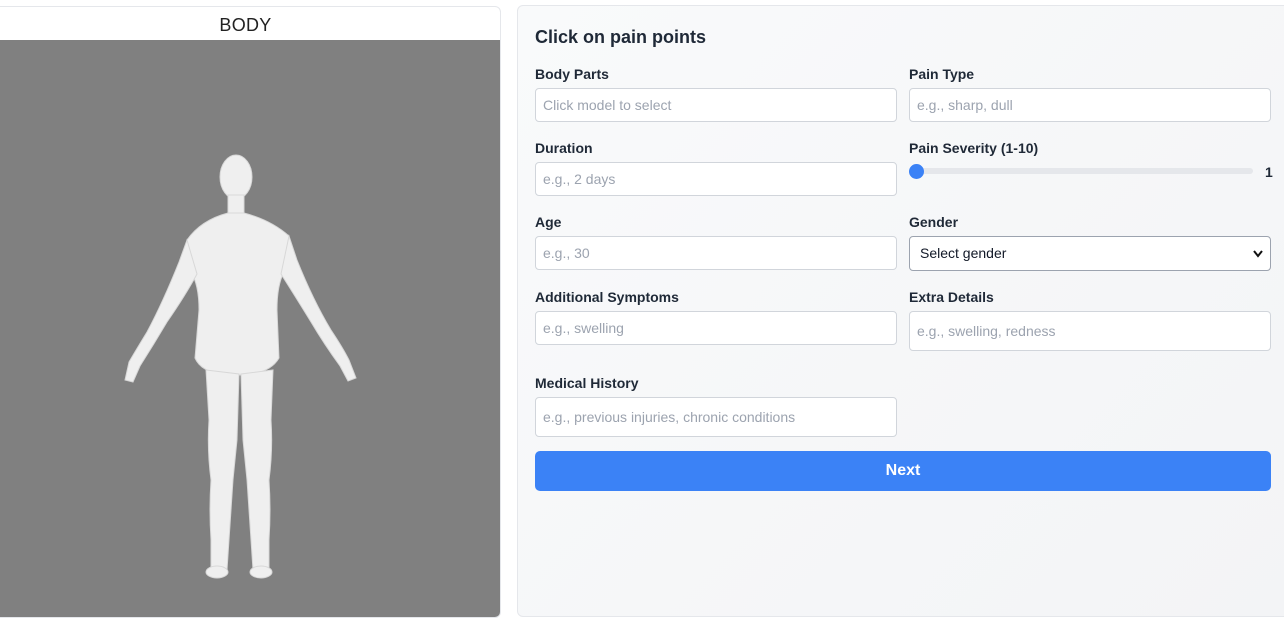 This screenshot has height=618, width=1284. I want to click on panel-title: BODY, so click(245, 25).